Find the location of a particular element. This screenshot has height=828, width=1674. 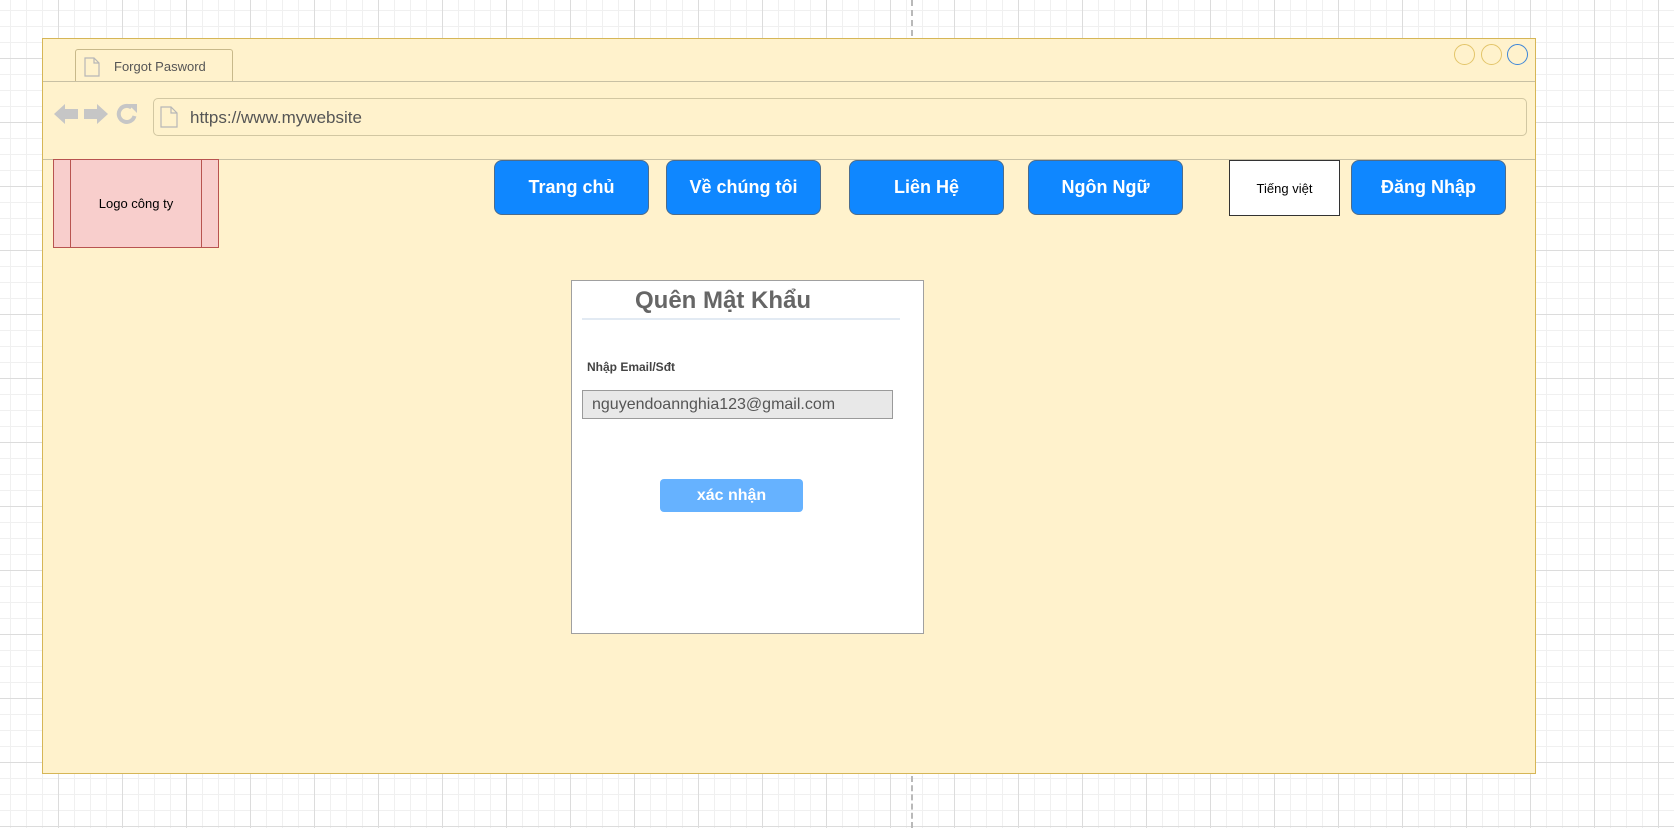

browser-tab: Forgot Pasword is located at coordinates (154, 65).